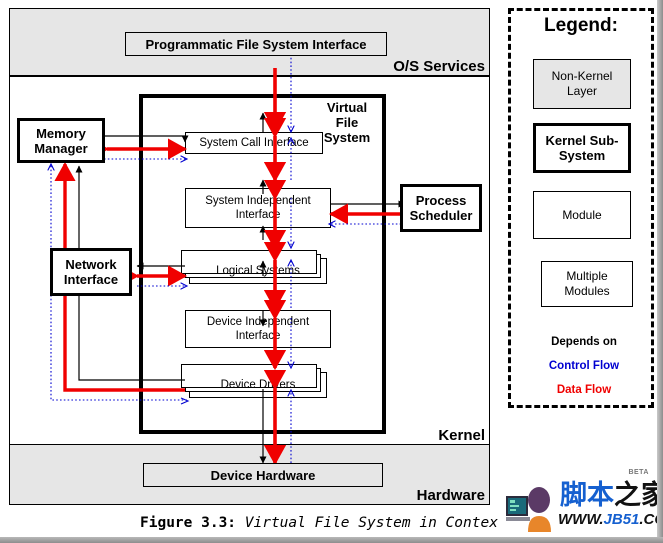  Describe the element at coordinates (258, 329) in the screenshot. I see `module-device-independent-interface: Device Independent Interface` at that location.